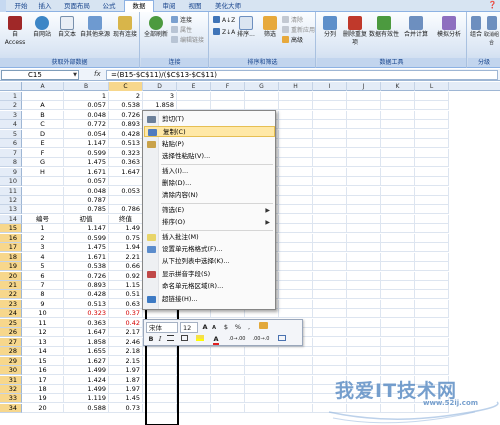 This screenshot has height=425, width=500. I want to click on cell-k25, so click(398, 323).